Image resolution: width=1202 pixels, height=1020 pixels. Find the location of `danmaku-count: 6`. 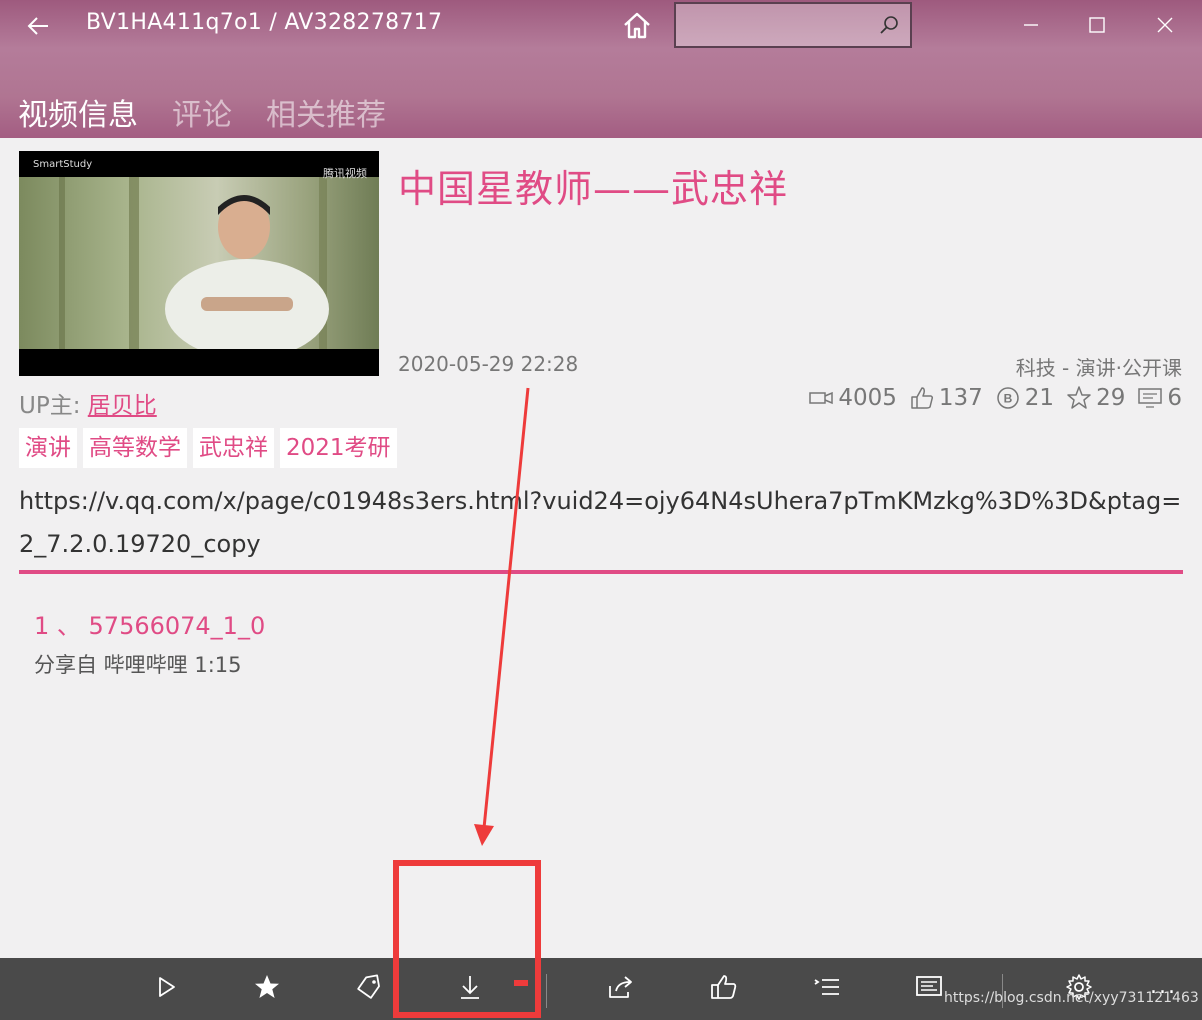

danmaku-count: 6 is located at coordinates (1174, 398).